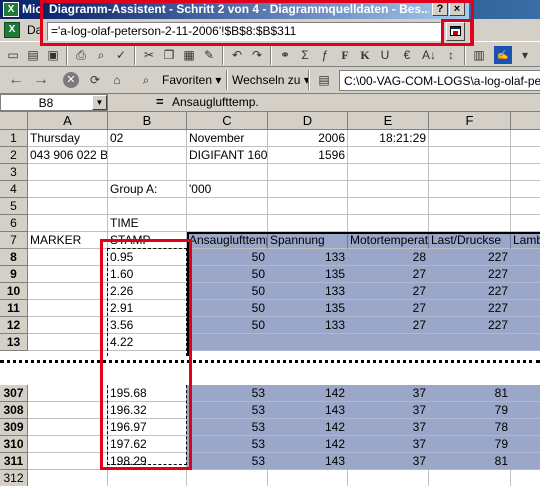 The width and height of the screenshot is (540, 486). What do you see at coordinates (14, 121) in the screenshot?
I see `select-all-corner` at bounding box center [14, 121].